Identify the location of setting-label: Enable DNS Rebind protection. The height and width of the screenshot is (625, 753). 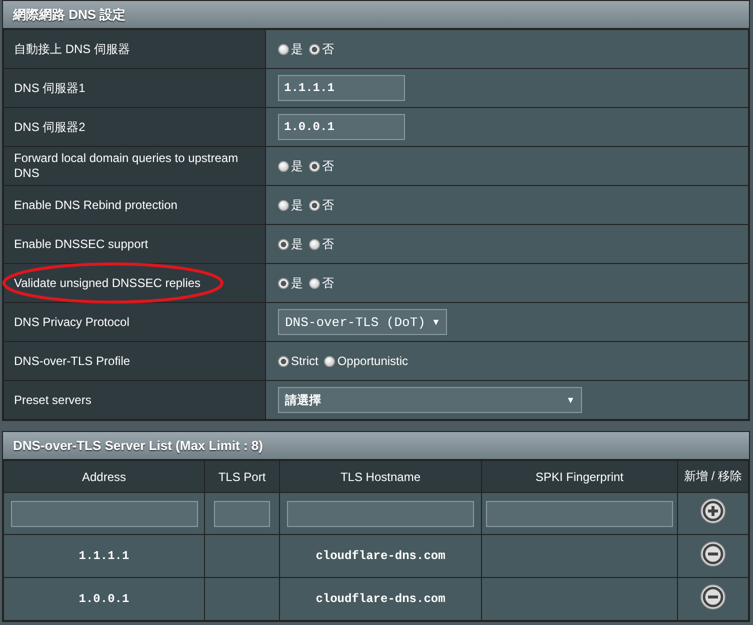
(96, 205).